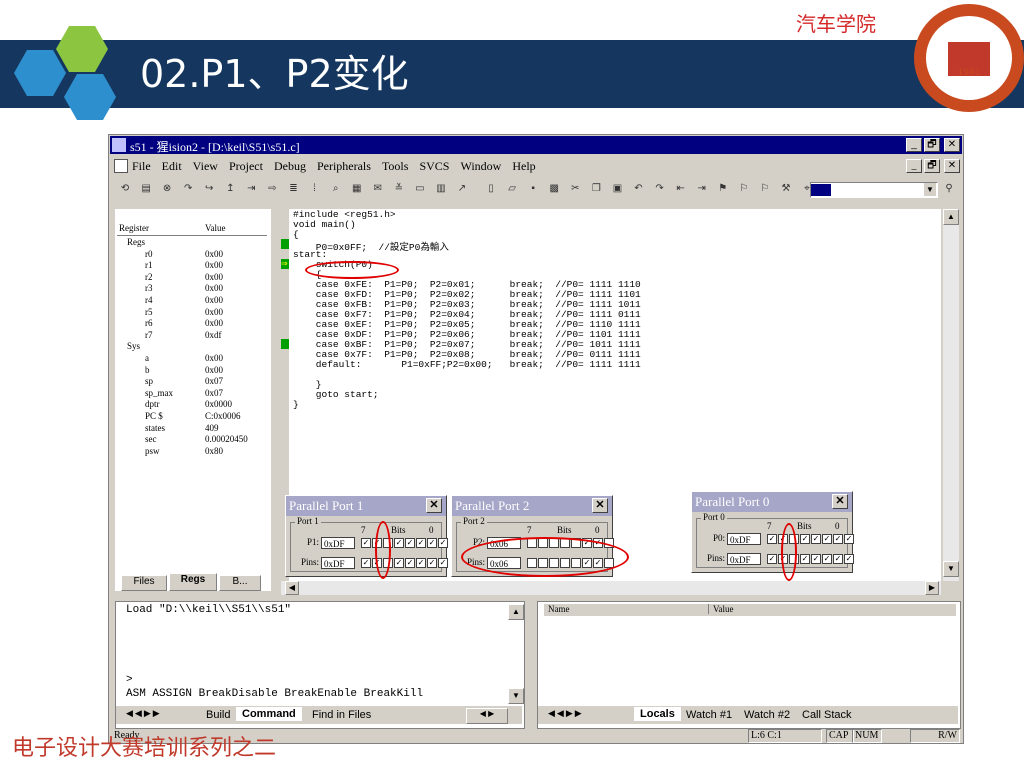  I want to click on register-row: r1 0x00, so click(192, 266).